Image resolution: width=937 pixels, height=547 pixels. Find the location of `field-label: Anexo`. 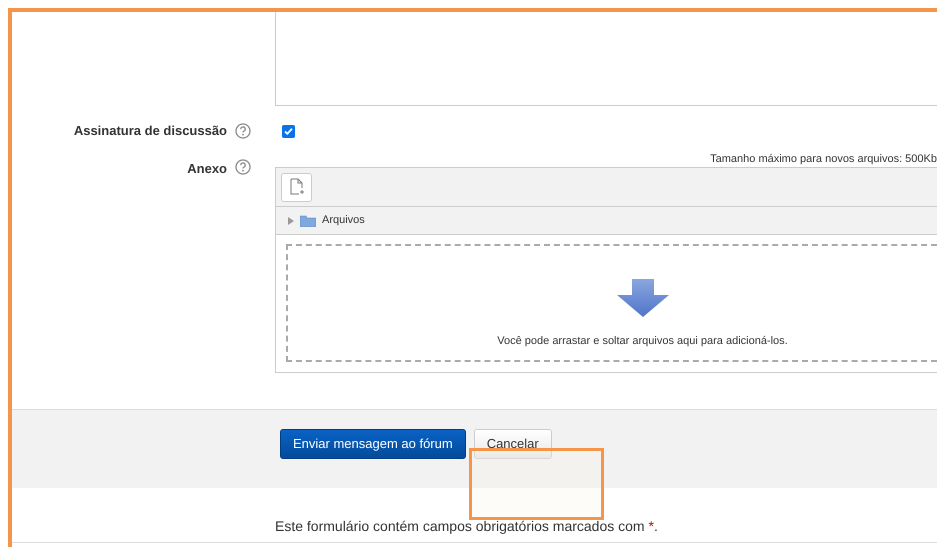

field-label: Anexo is located at coordinates (207, 169).